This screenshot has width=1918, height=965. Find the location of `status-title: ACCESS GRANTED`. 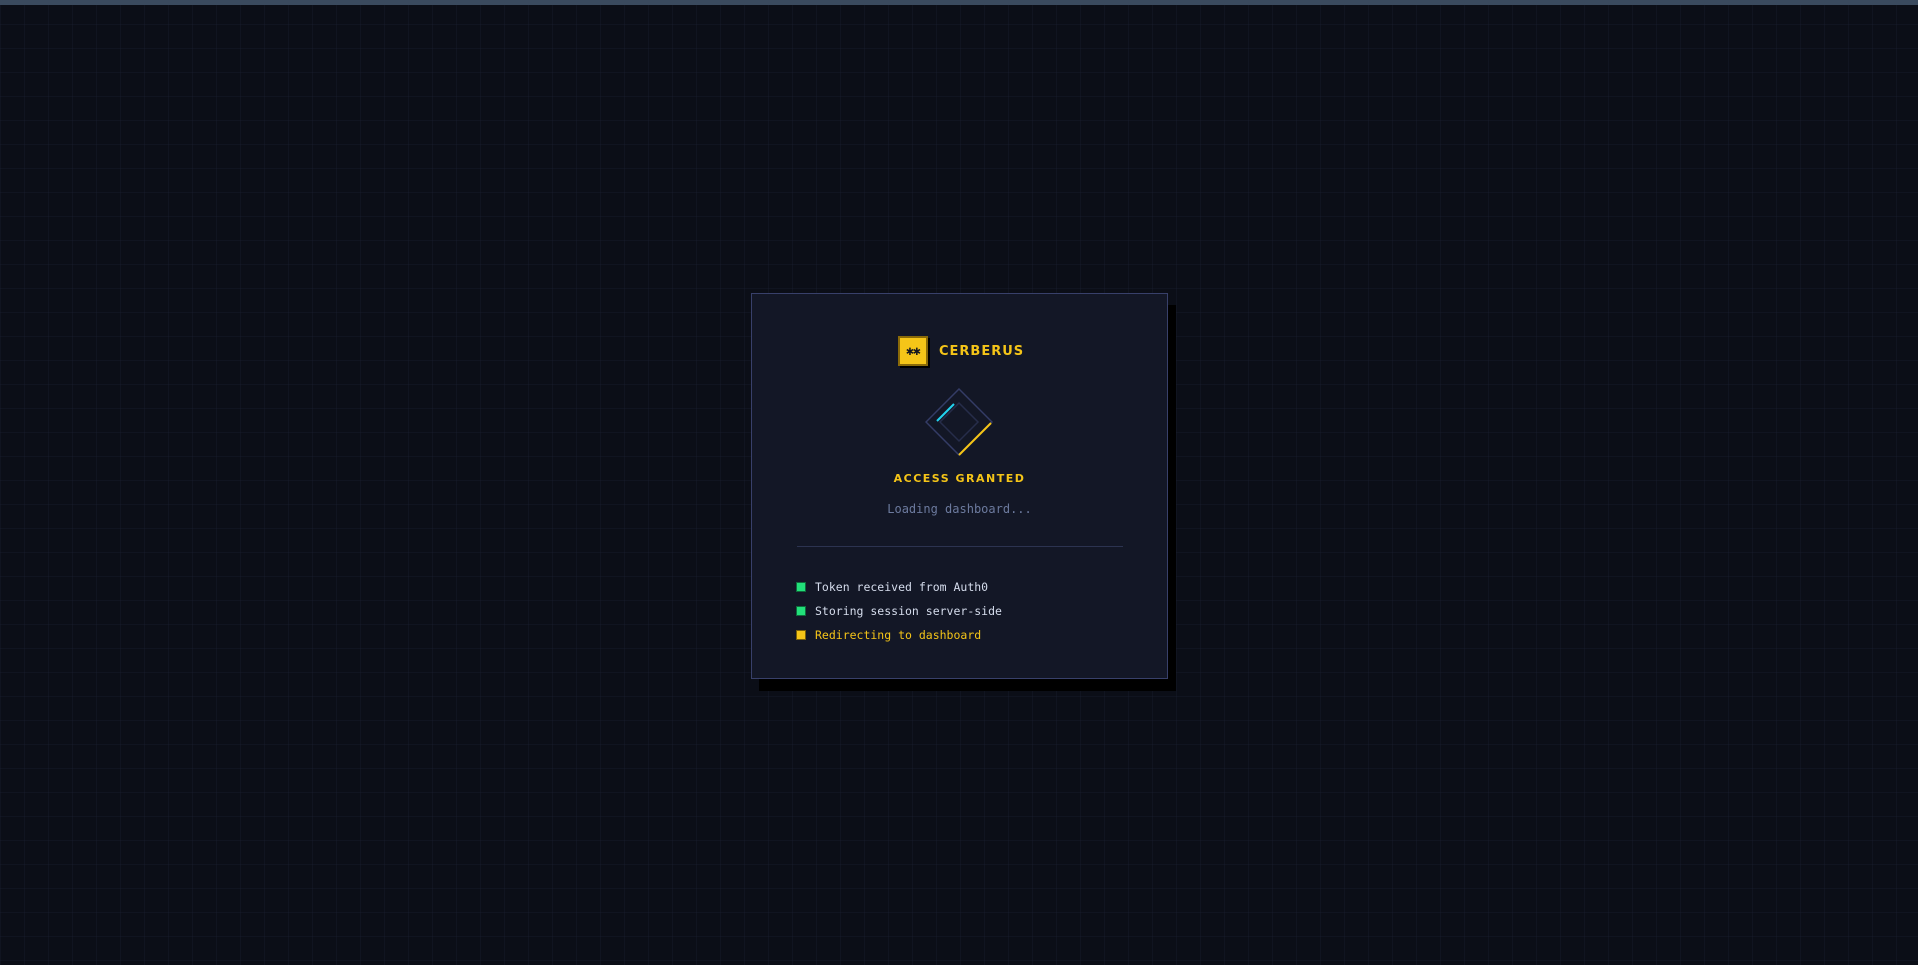

status-title: ACCESS GRANTED is located at coordinates (959, 478).